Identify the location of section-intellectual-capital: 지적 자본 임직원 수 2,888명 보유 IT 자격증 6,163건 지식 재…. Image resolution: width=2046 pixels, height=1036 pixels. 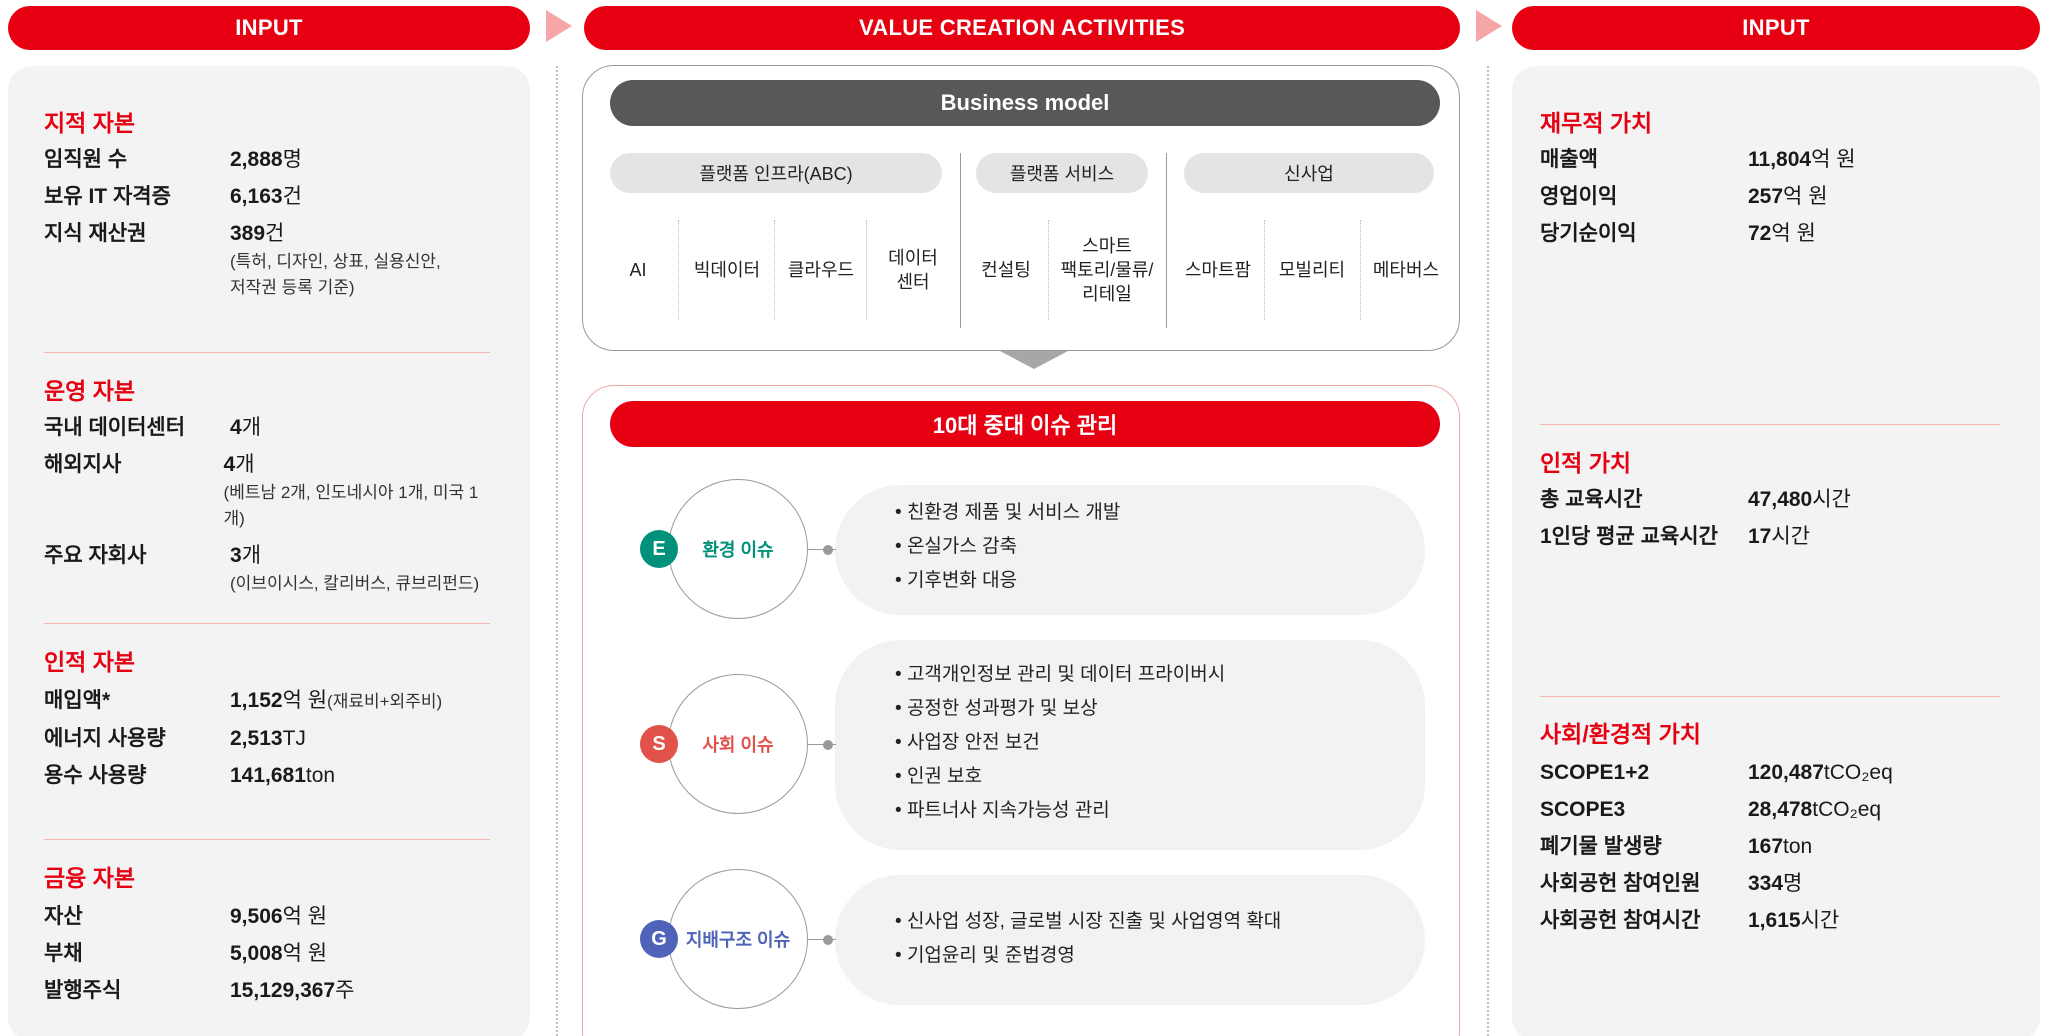
(267, 202).